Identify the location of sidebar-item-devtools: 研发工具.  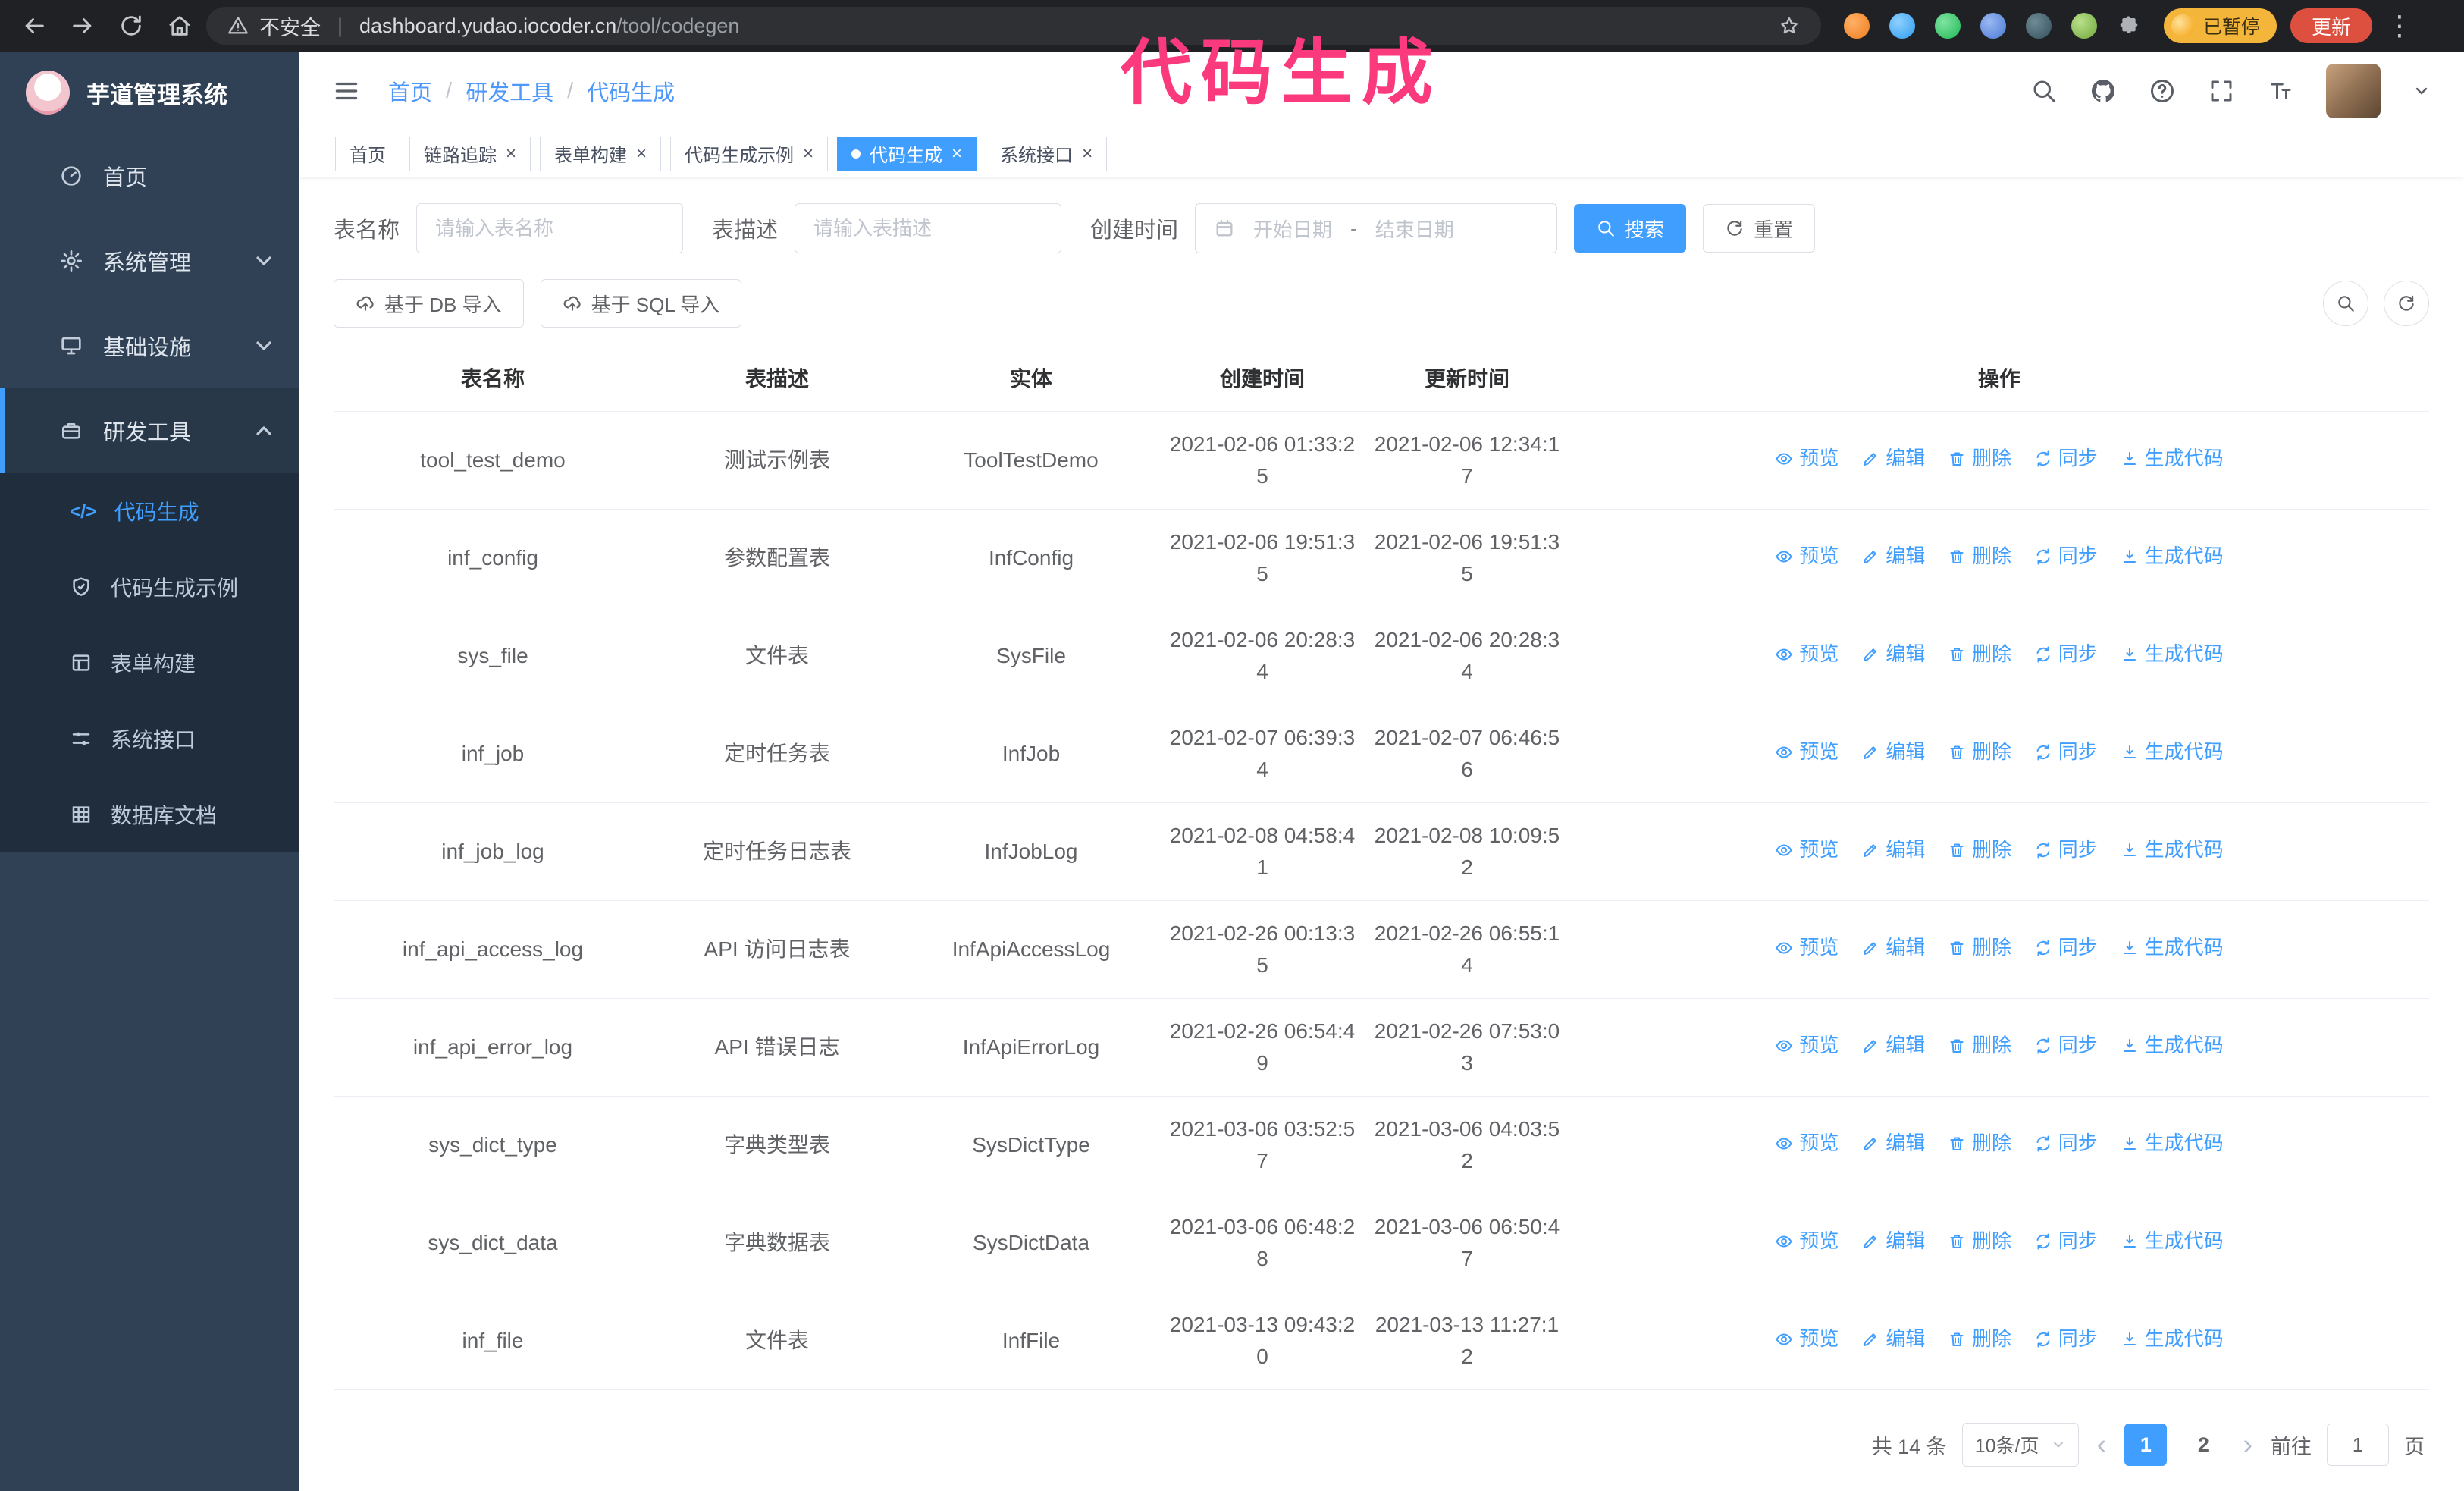
(150, 430).